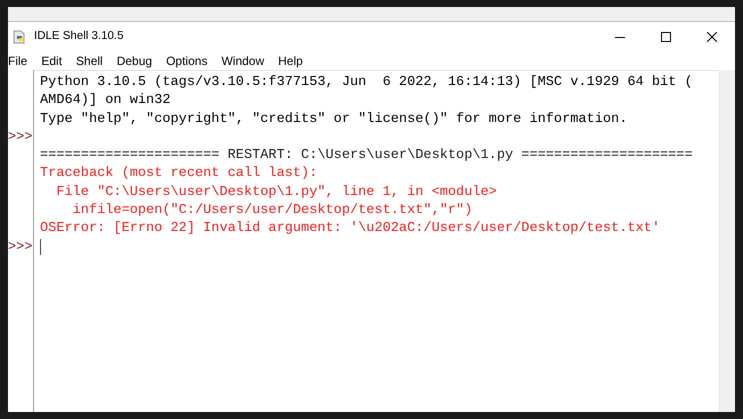  What do you see at coordinates (272, 210) in the screenshot?
I see `error-line: infile=open("C:/Users/user/Desktop/test.txt","r")` at bounding box center [272, 210].